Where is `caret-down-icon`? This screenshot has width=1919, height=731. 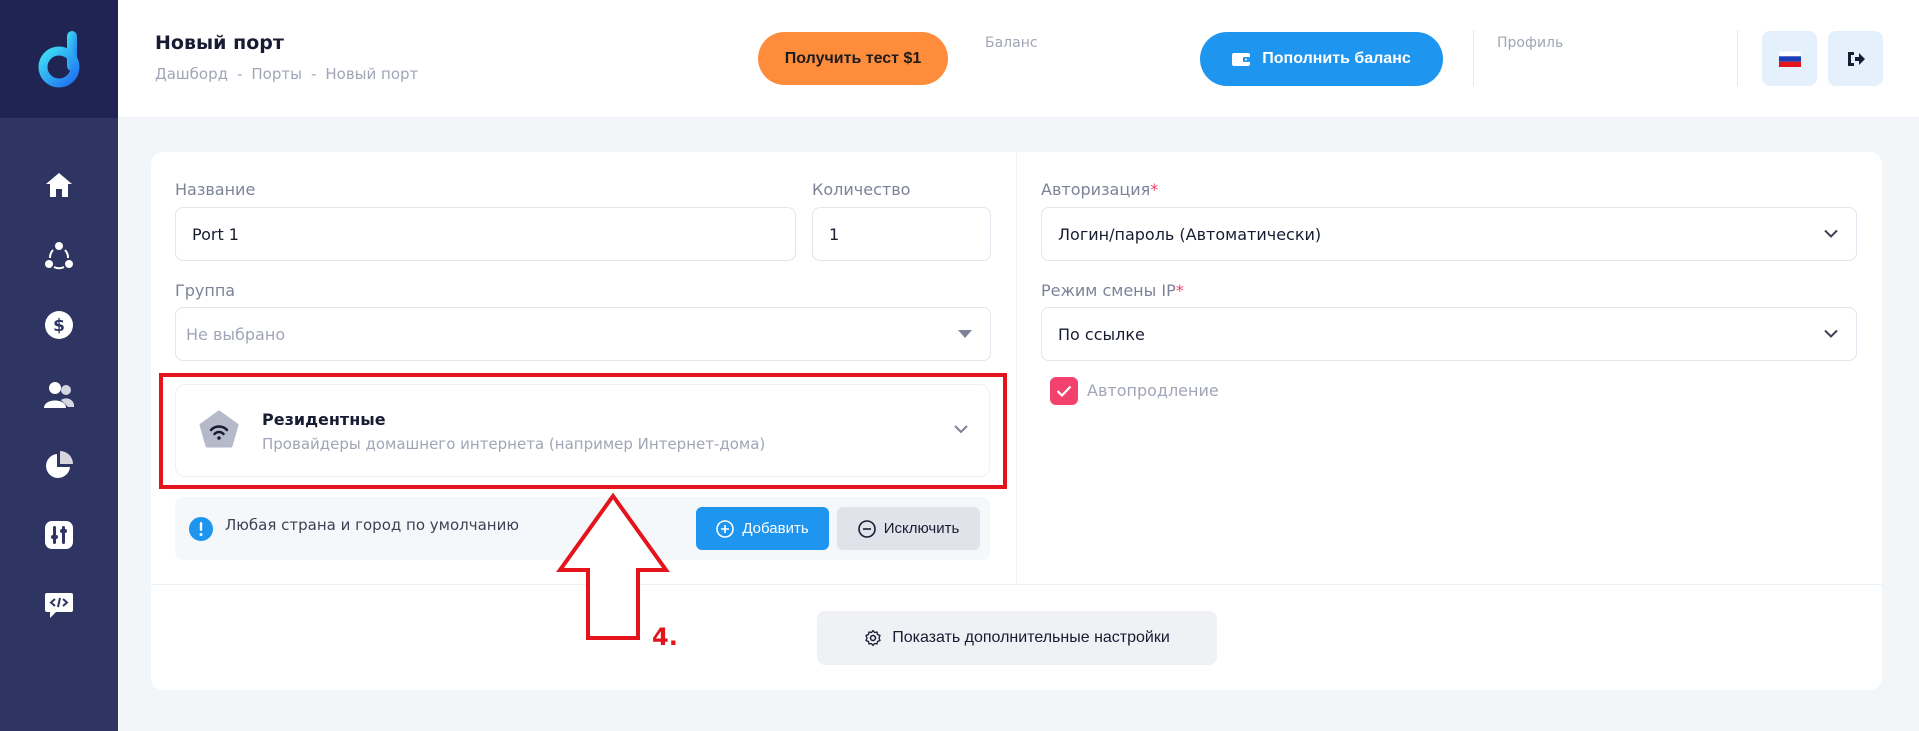 caret-down-icon is located at coordinates (965, 334).